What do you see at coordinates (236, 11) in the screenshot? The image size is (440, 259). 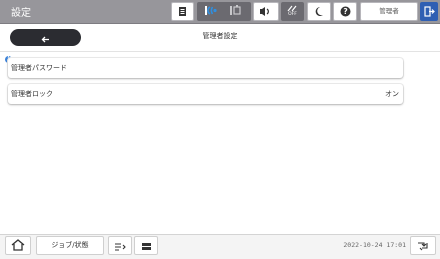 I see `wired-network-icon` at bounding box center [236, 11].